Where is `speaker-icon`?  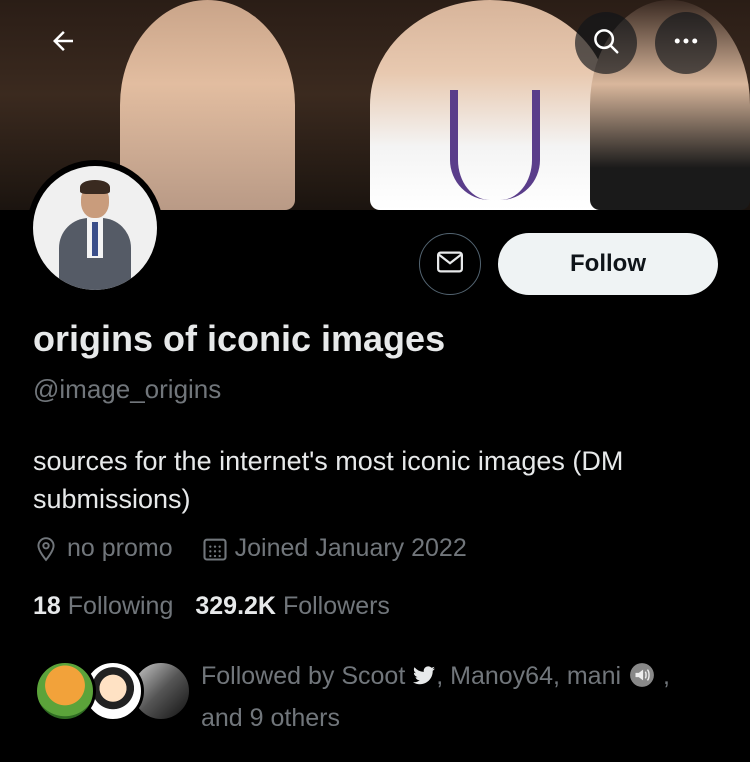
speaker-icon is located at coordinates (642, 680).